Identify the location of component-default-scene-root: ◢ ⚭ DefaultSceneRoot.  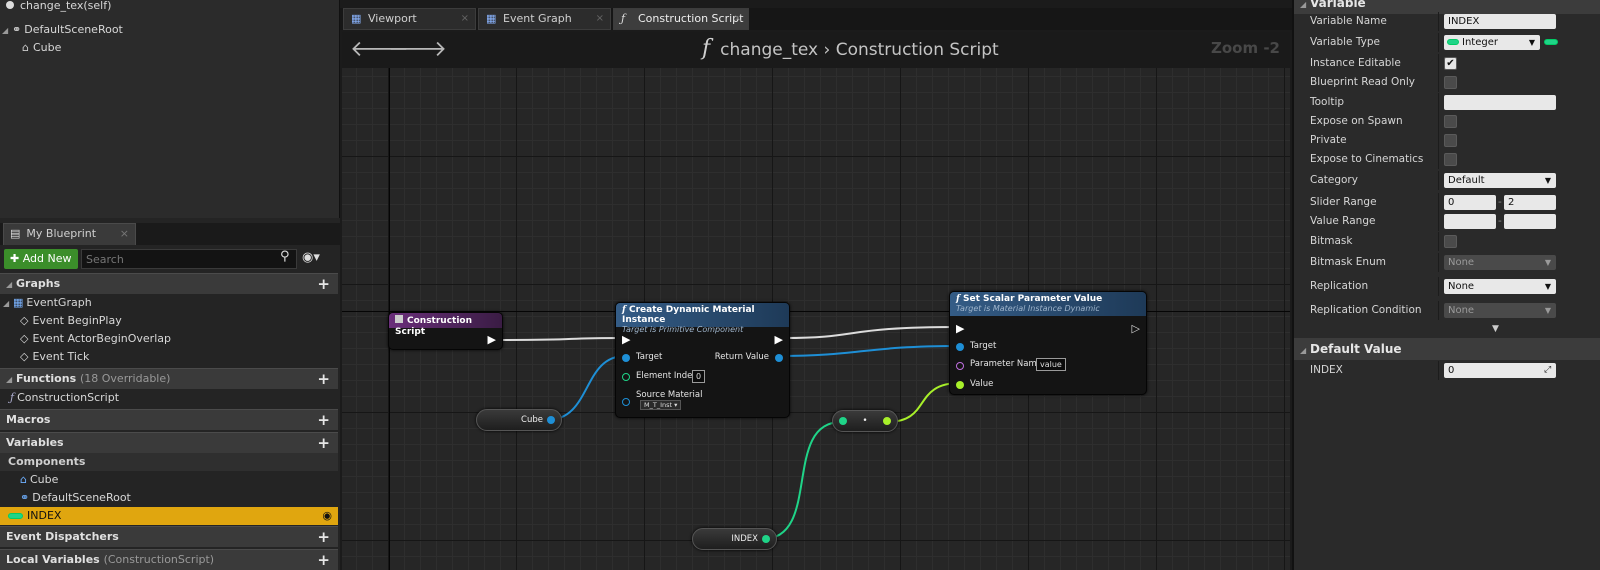
(62, 30).